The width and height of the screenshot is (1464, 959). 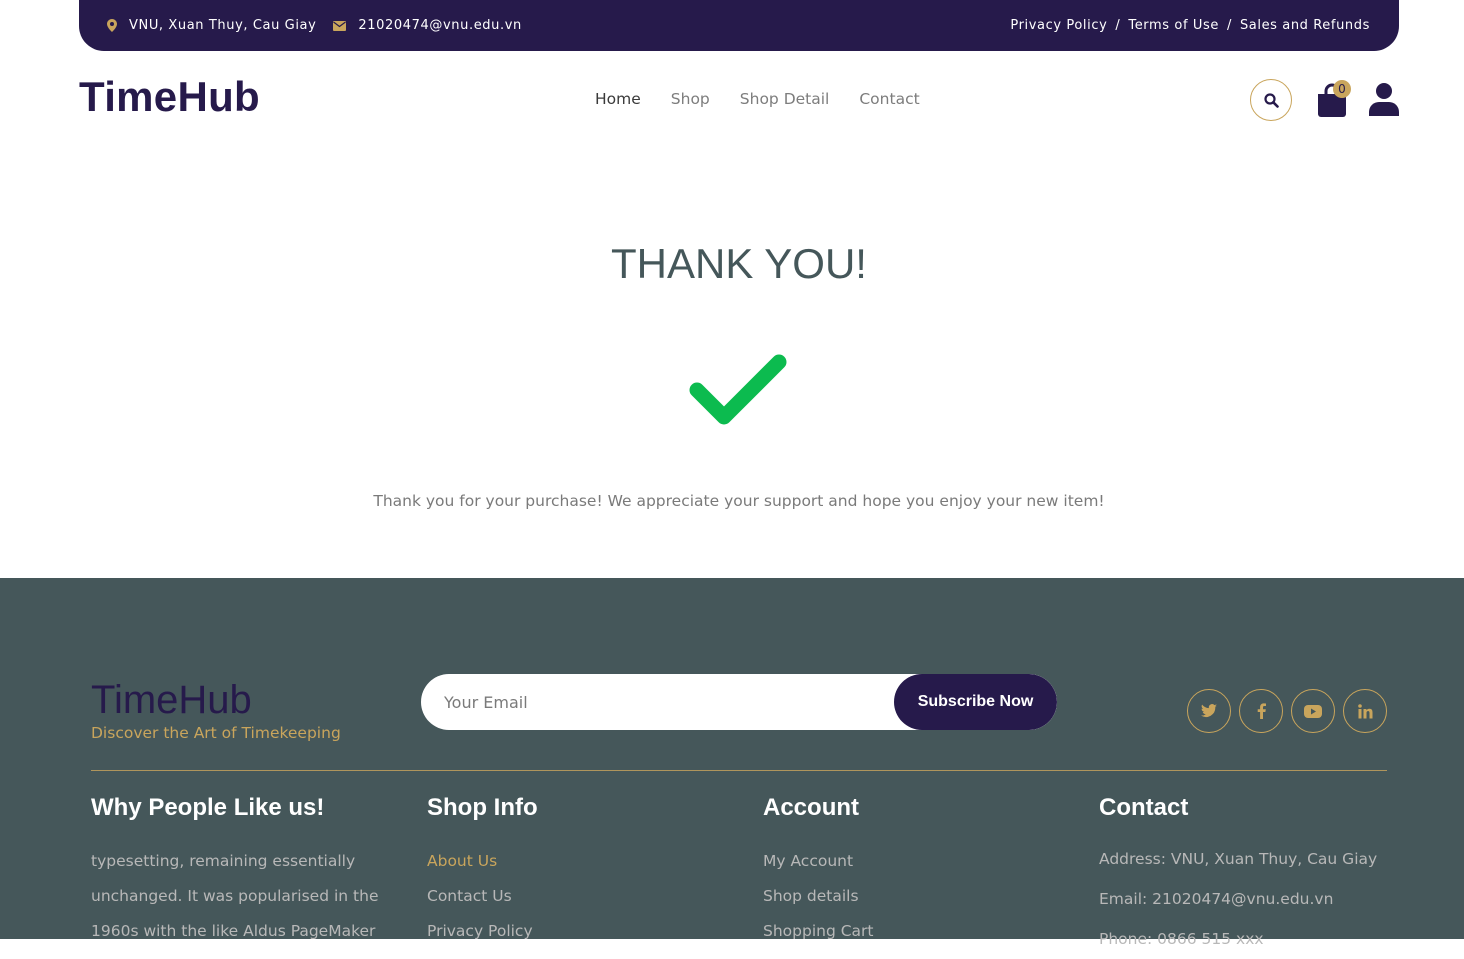 I want to click on envelope-icon, so click(x=340, y=25).